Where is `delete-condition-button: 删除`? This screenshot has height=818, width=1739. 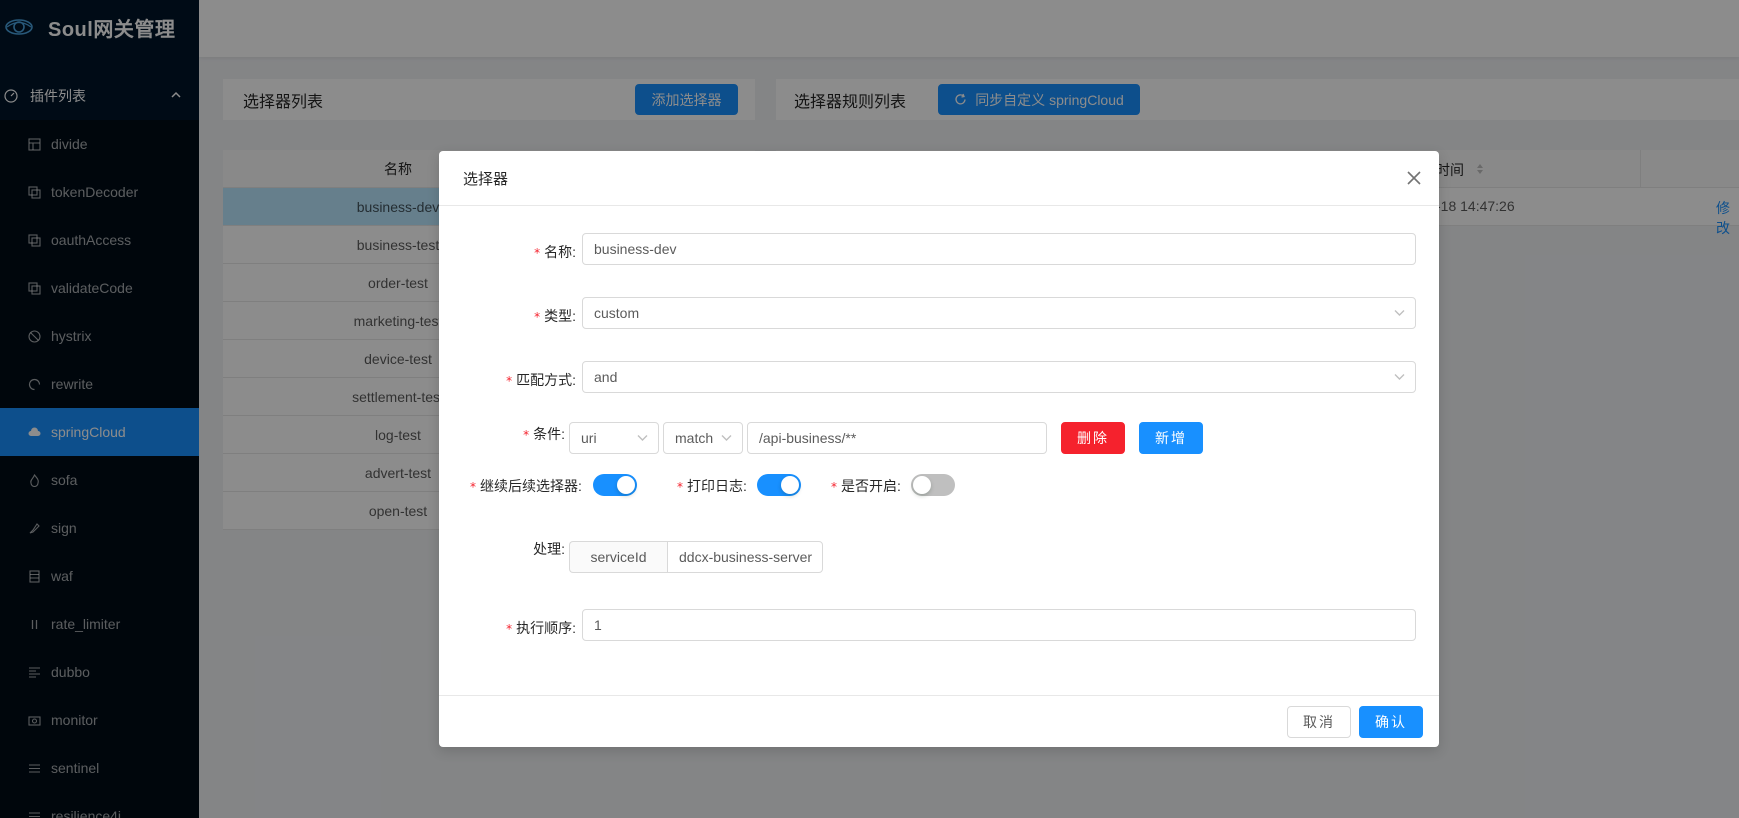 delete-condition-button: 删除 is located at coordinates (1093, 438).